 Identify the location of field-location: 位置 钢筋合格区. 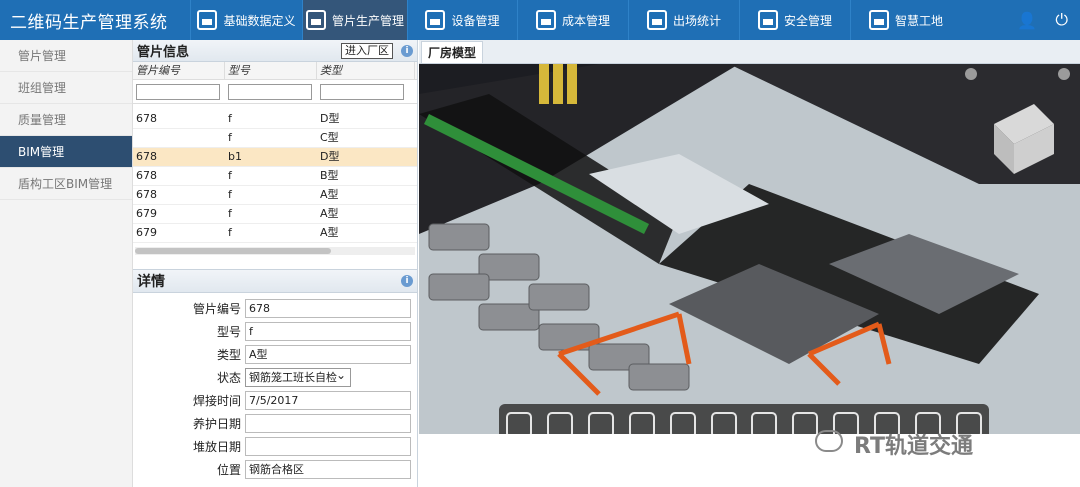
(275, 469).